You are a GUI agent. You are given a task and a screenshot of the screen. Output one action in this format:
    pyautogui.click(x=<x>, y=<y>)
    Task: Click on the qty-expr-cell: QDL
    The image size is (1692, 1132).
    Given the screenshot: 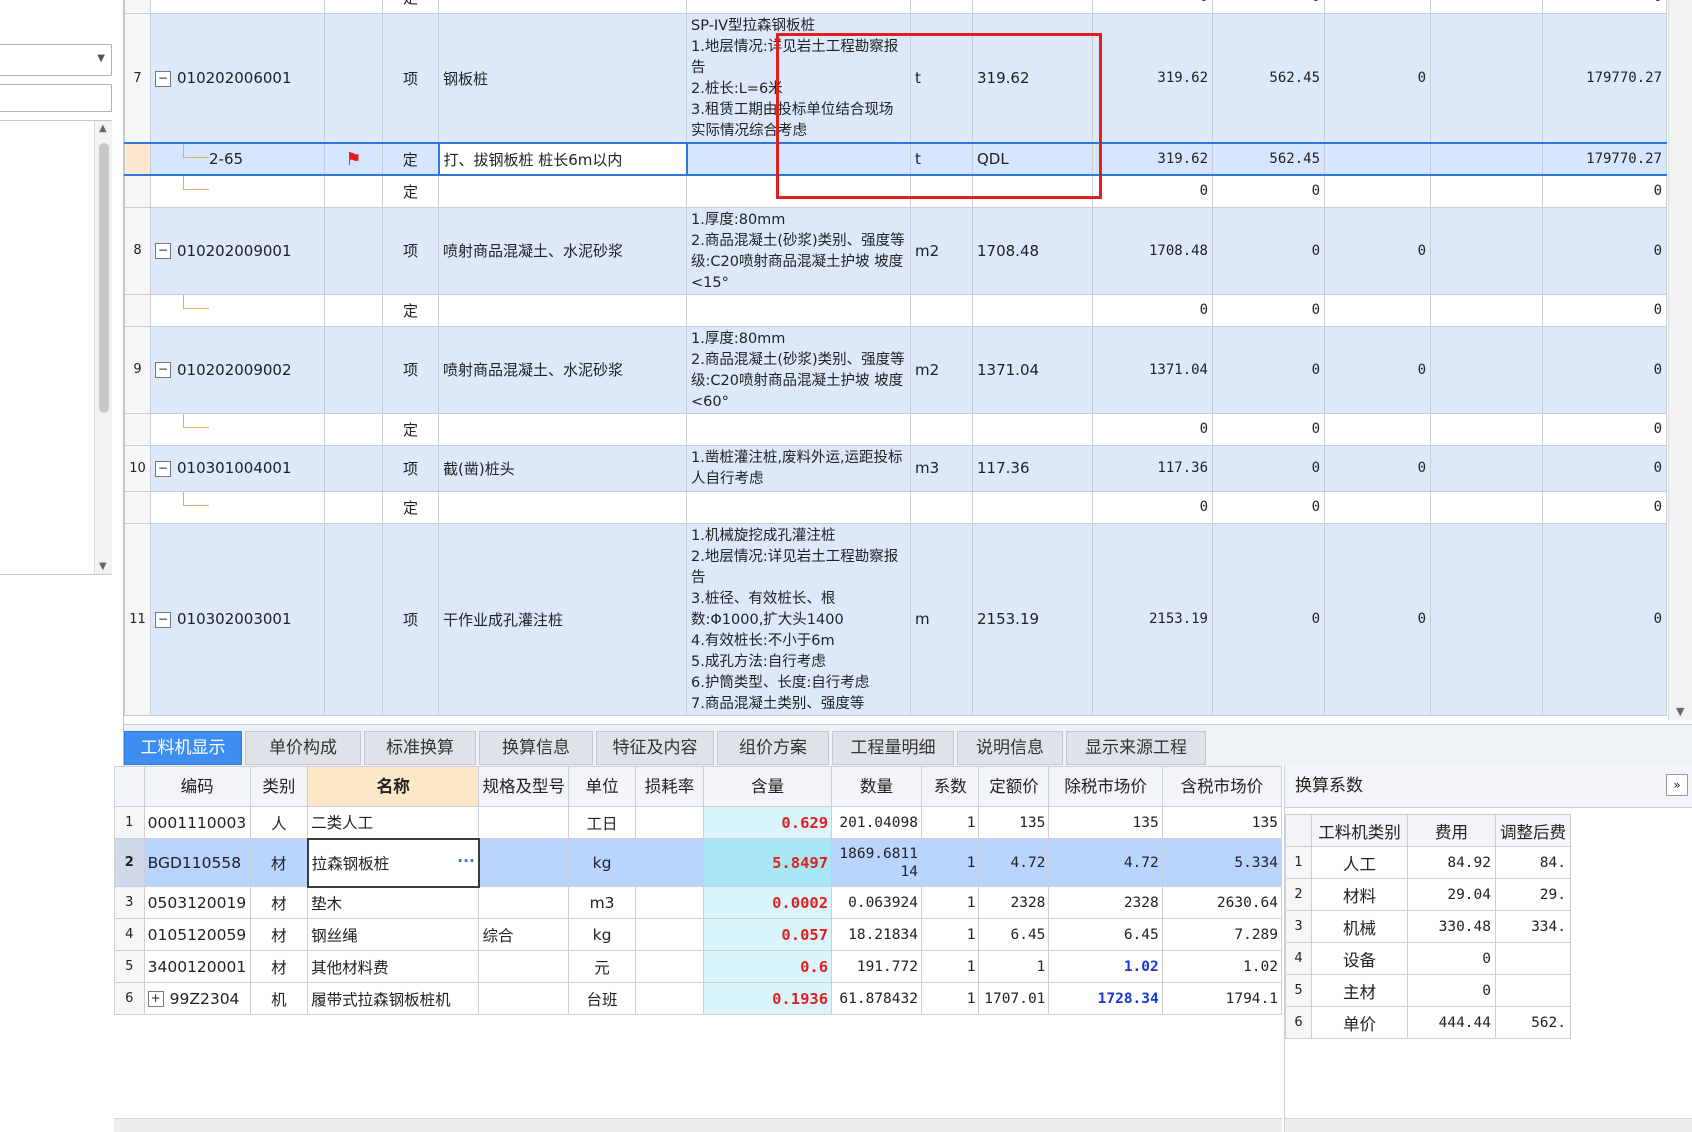 What is the action you would take?
    pyautogui.click(x=1032, y=159)
    